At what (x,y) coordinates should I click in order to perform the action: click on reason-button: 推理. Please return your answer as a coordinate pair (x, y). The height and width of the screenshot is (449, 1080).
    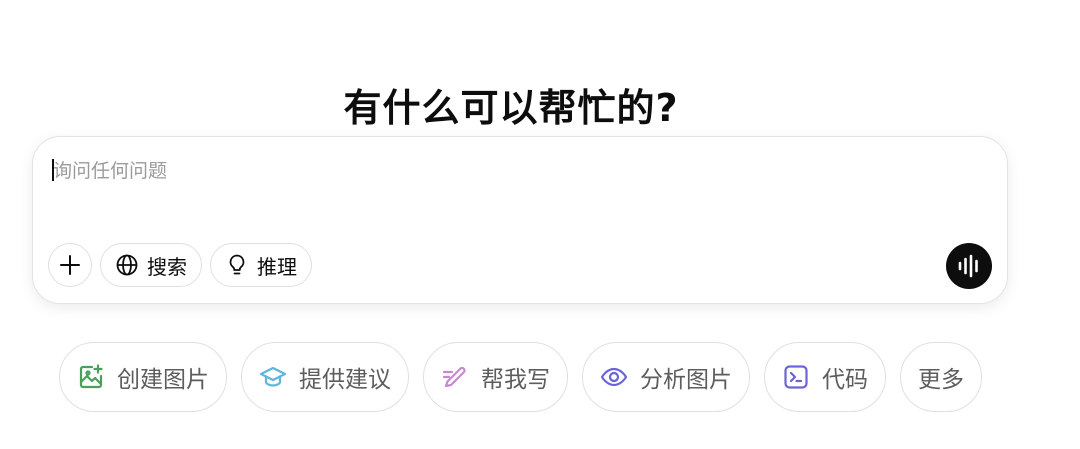
    Looking at the image, I should click on (261, 265).